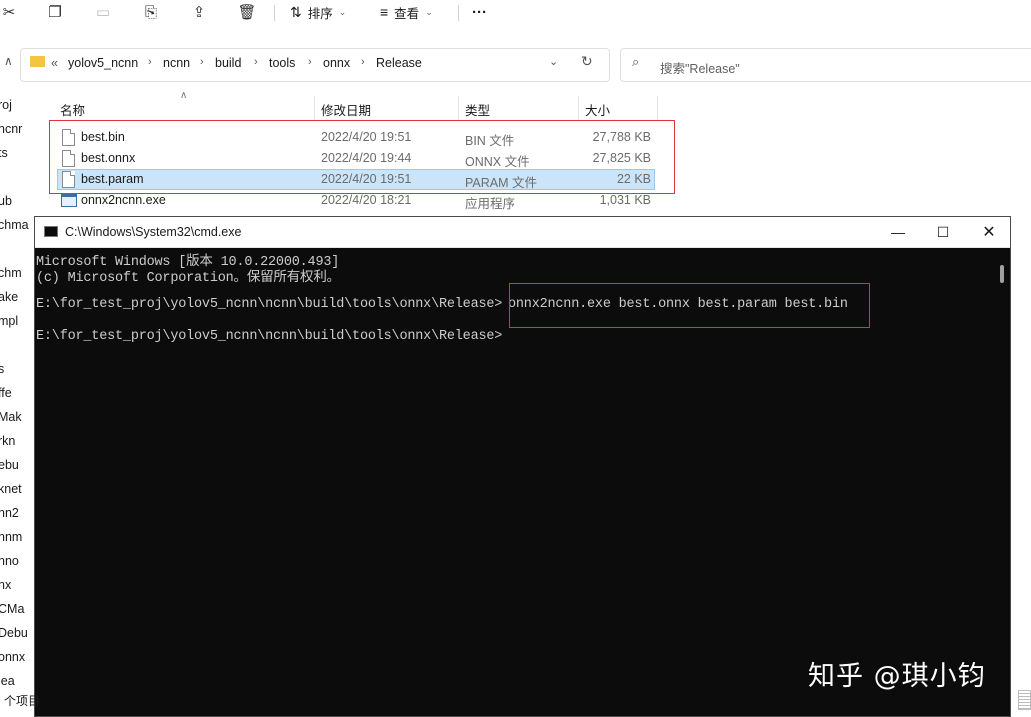  Describe the element at coordinates (479, 12) in the screenshot. I see `more-options-button: ···` at that location.